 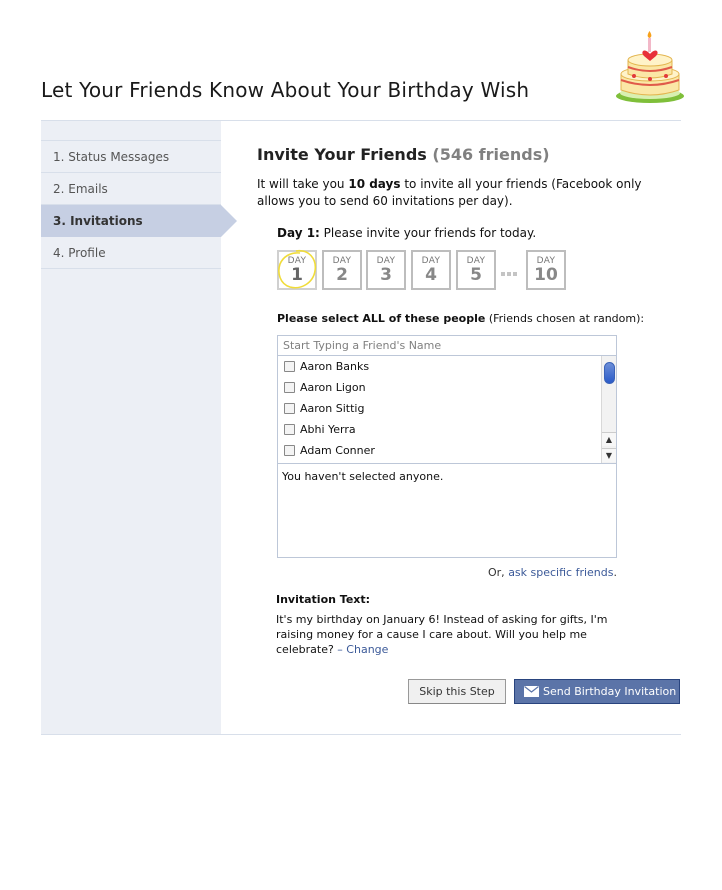 What do you see at coordinates (337, 450) in the screenshot?
I see `friend-name: Adam Conner` at bounding box center [337, 450].